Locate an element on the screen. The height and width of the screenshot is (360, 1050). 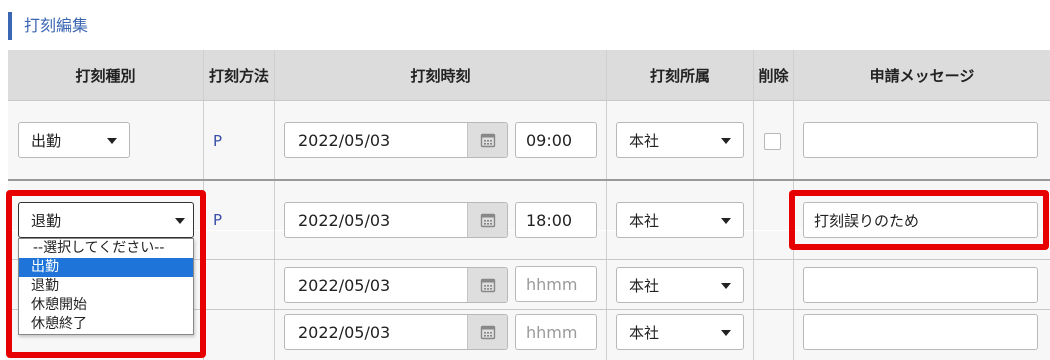
dropdown-option: --選択してください-- is located at coordinates (106, 248).